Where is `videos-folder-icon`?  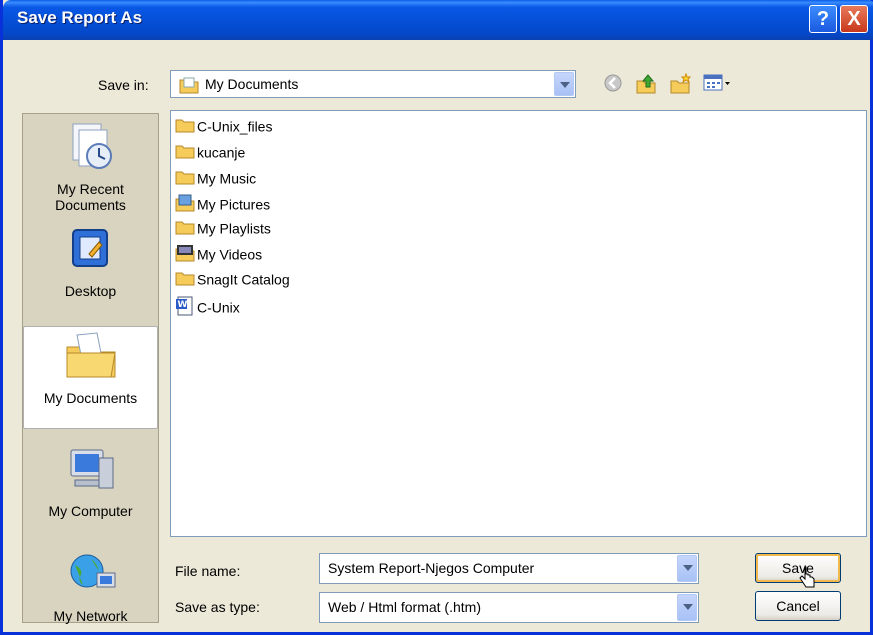
videos-folder-icon is located at coordinates (185, 254).